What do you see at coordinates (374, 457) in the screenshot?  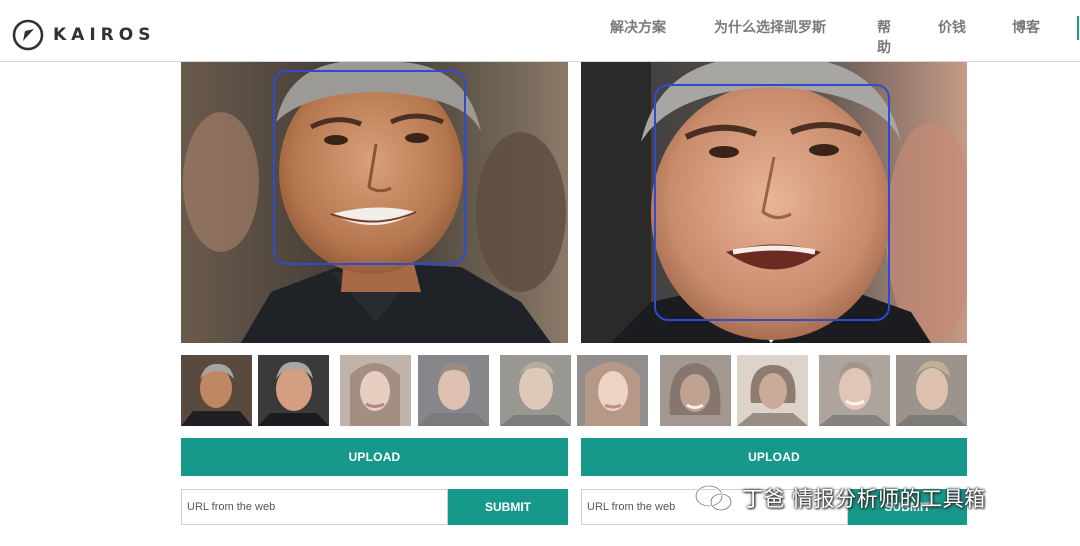 I see `left-upload-button: UPLOAD` at bounding box center [374, 457].